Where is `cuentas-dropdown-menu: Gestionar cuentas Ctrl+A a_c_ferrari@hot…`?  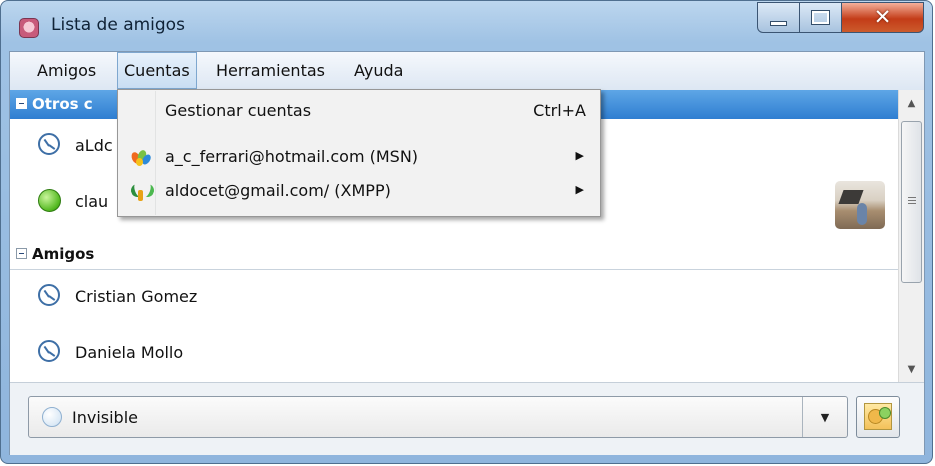
cuentas-dropdown-menu: Gestionar cuentas Ctrl+A a_c_ferrari@hot… is located at coordinates (359, 153).